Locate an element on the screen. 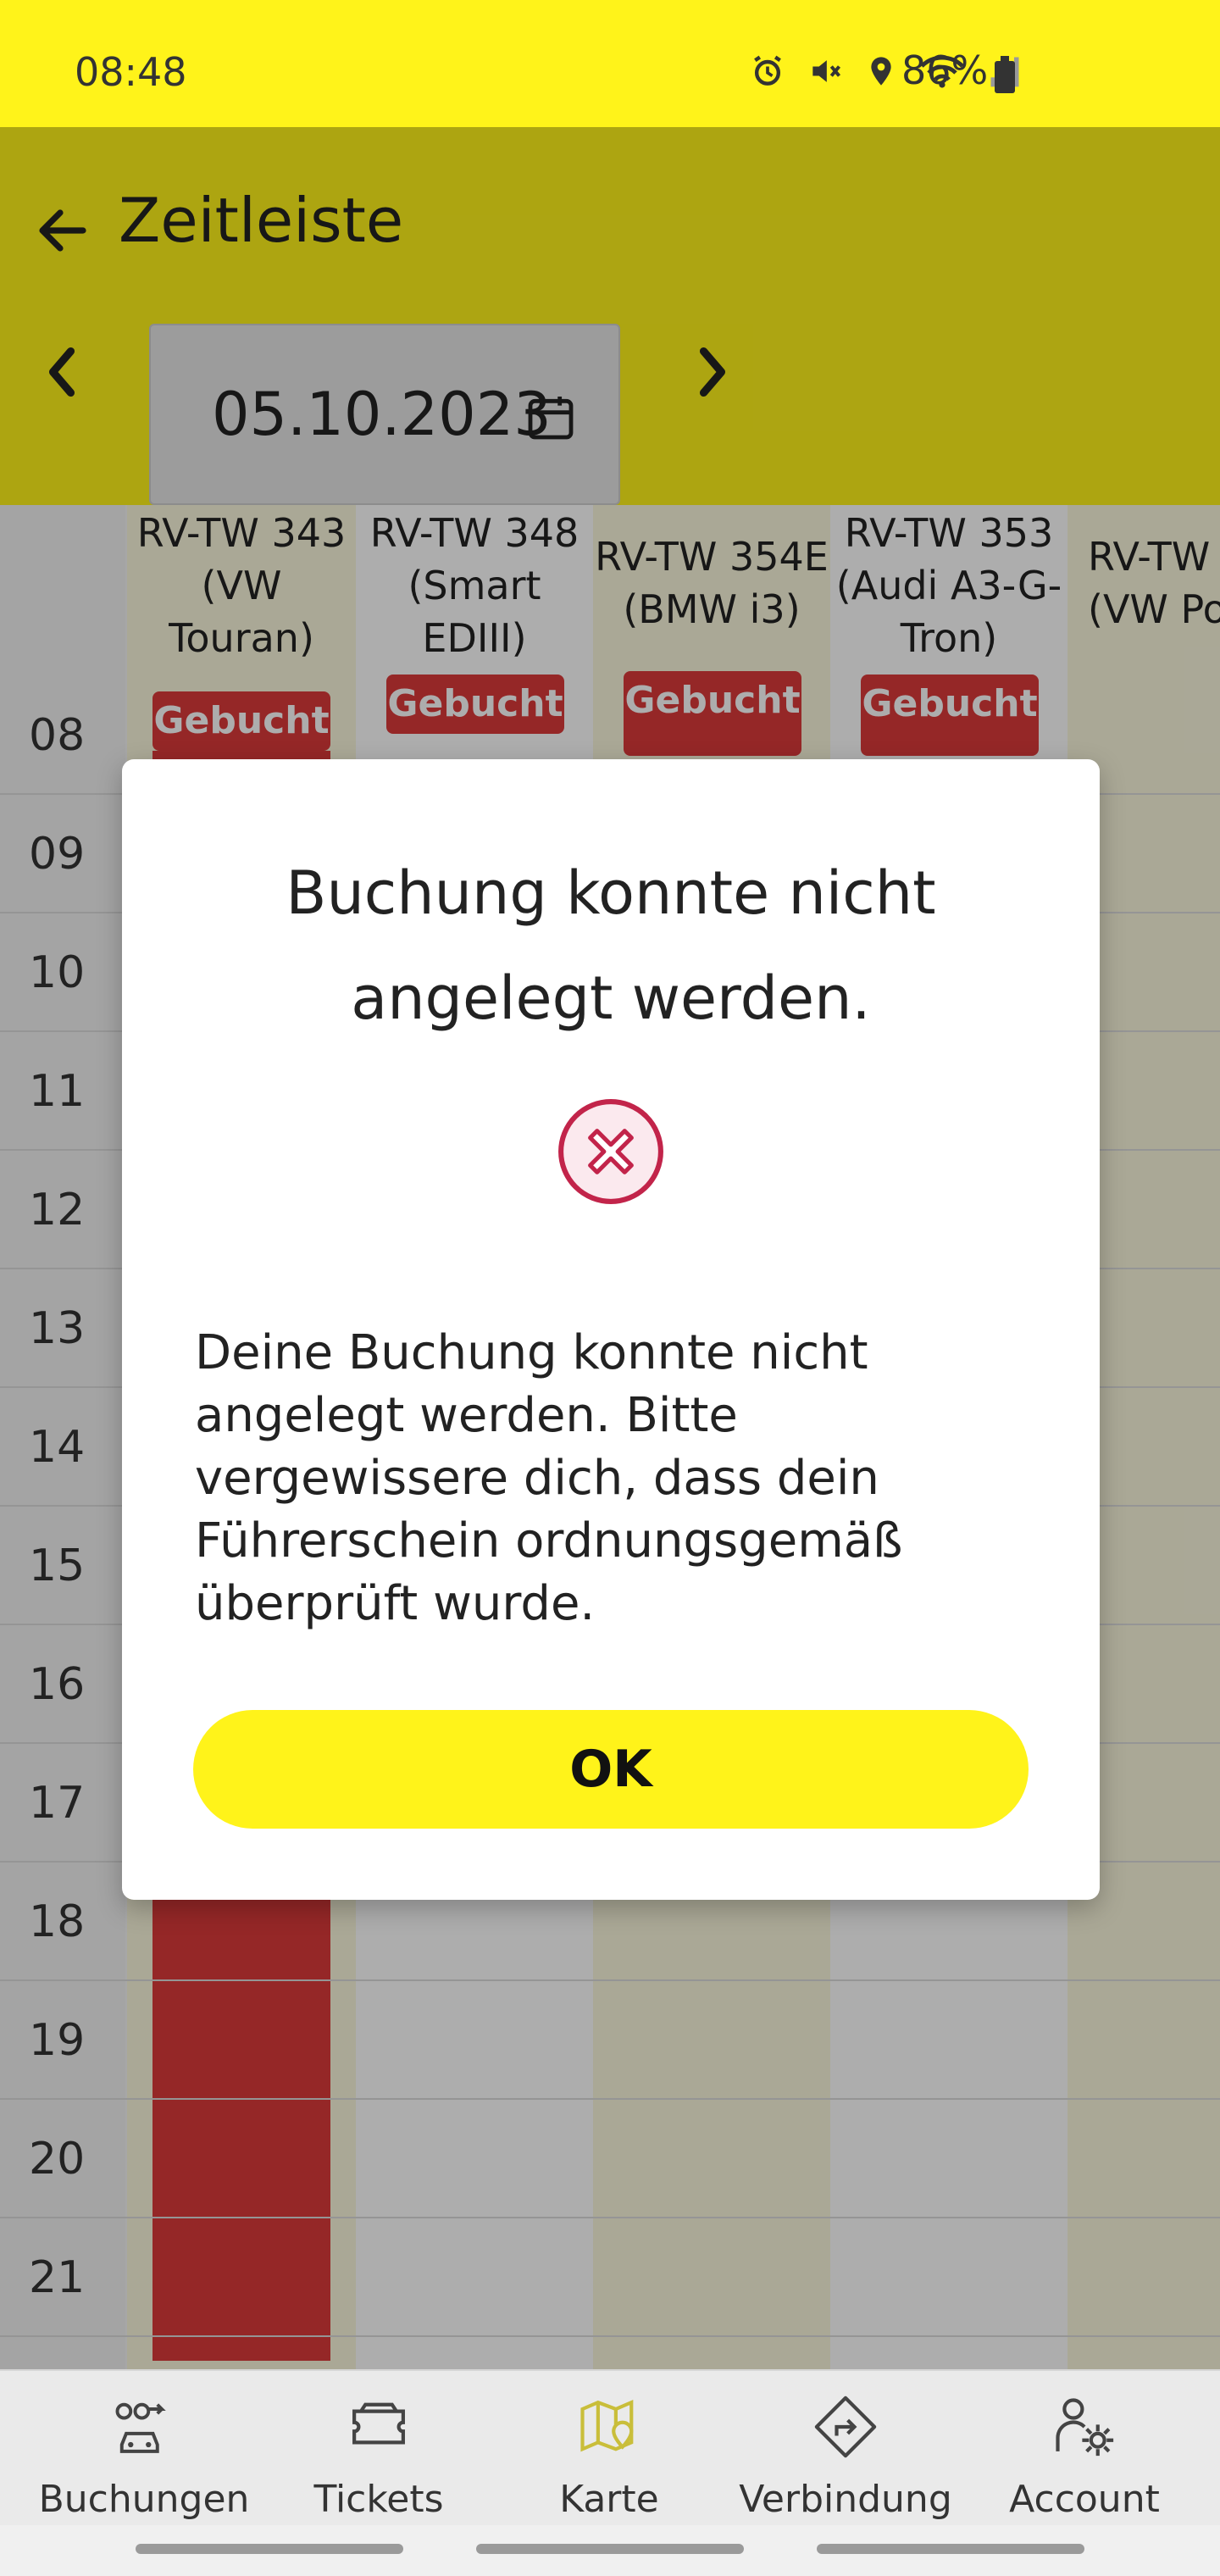 The image size is (1220, 2576). ticket-icon is located at coordinates (378, 2423).